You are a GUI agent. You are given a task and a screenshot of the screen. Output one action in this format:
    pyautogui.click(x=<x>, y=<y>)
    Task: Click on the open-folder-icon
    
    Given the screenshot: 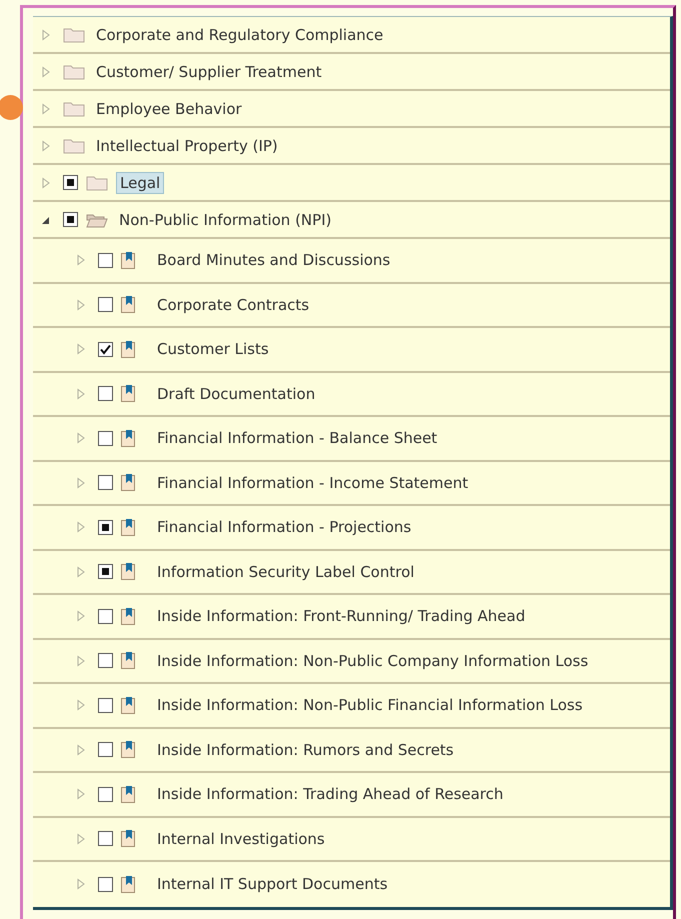 What is the action you would take?
    pyautogui.click(x=97, y=220)
    